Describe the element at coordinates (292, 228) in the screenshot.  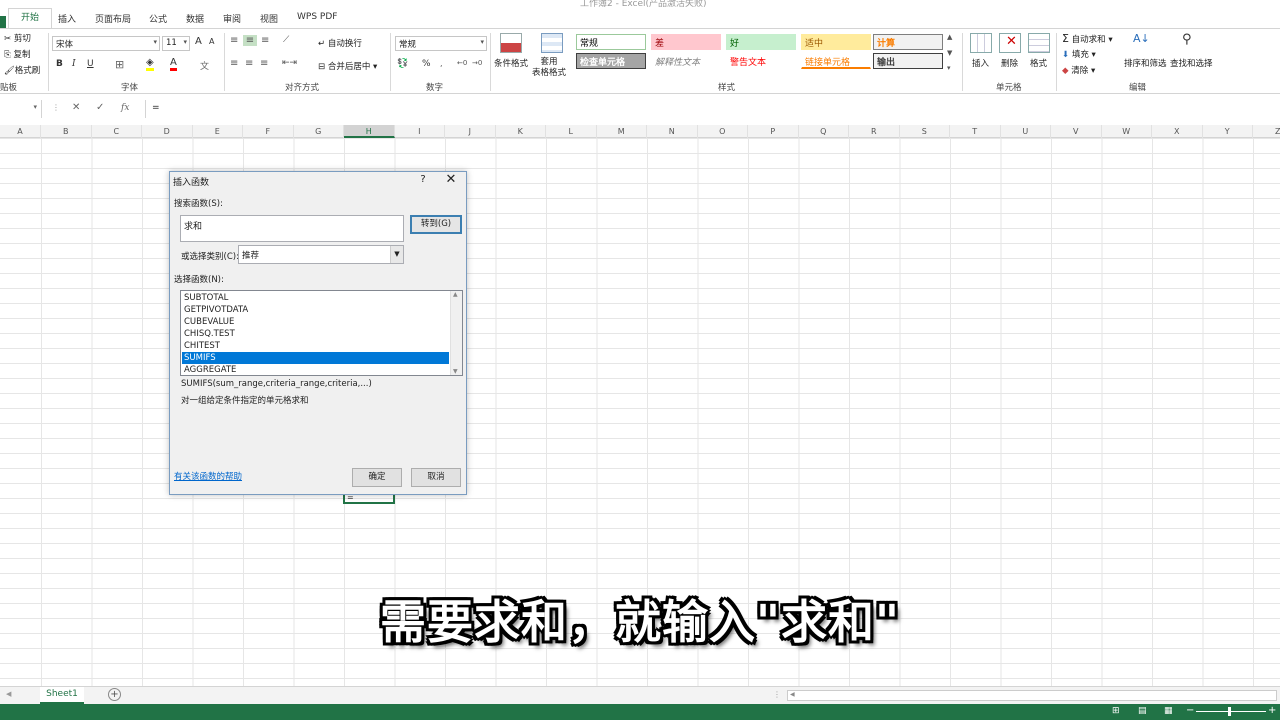
I see `search-function-input: 求和` at that location.